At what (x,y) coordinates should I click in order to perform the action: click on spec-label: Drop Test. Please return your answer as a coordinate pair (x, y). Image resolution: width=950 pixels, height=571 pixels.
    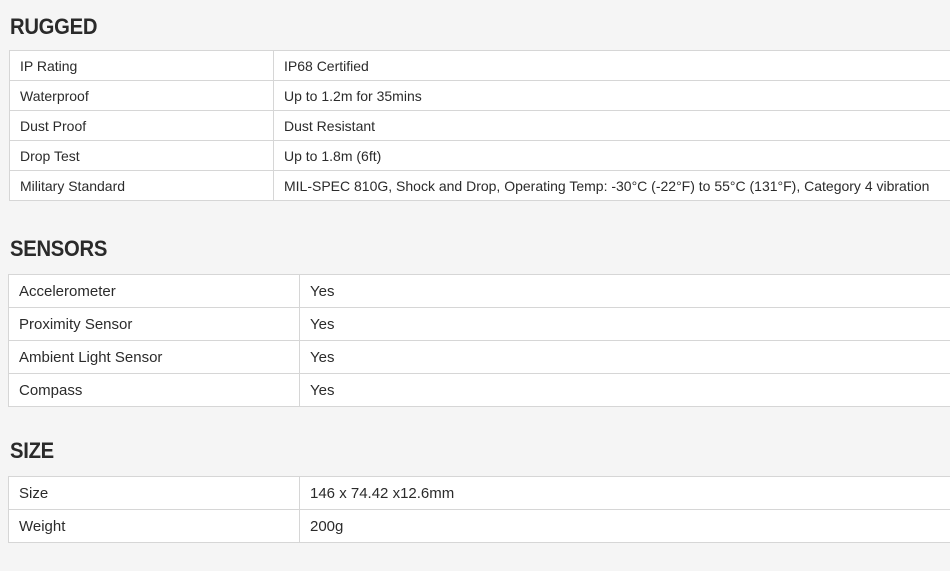
    Looking at the image, I should click on (141, 155).